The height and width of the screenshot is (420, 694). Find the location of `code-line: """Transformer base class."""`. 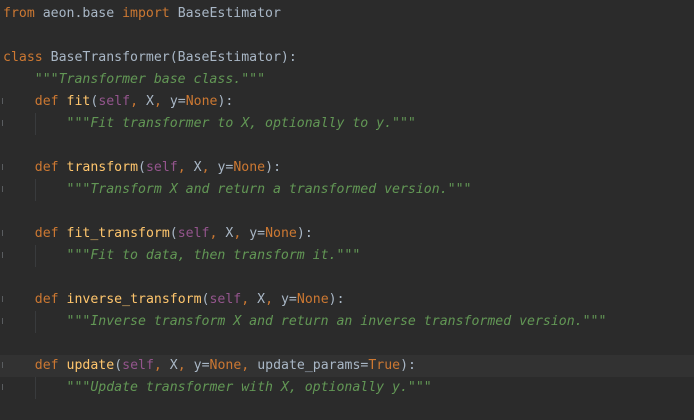

code-line: """Transformer base class.""" is located at coordinates (347, 80).